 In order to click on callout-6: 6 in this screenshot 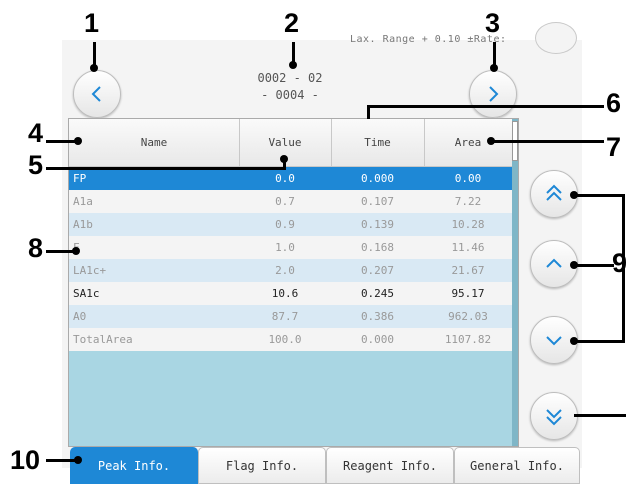, I will do `click(614, 103)`.